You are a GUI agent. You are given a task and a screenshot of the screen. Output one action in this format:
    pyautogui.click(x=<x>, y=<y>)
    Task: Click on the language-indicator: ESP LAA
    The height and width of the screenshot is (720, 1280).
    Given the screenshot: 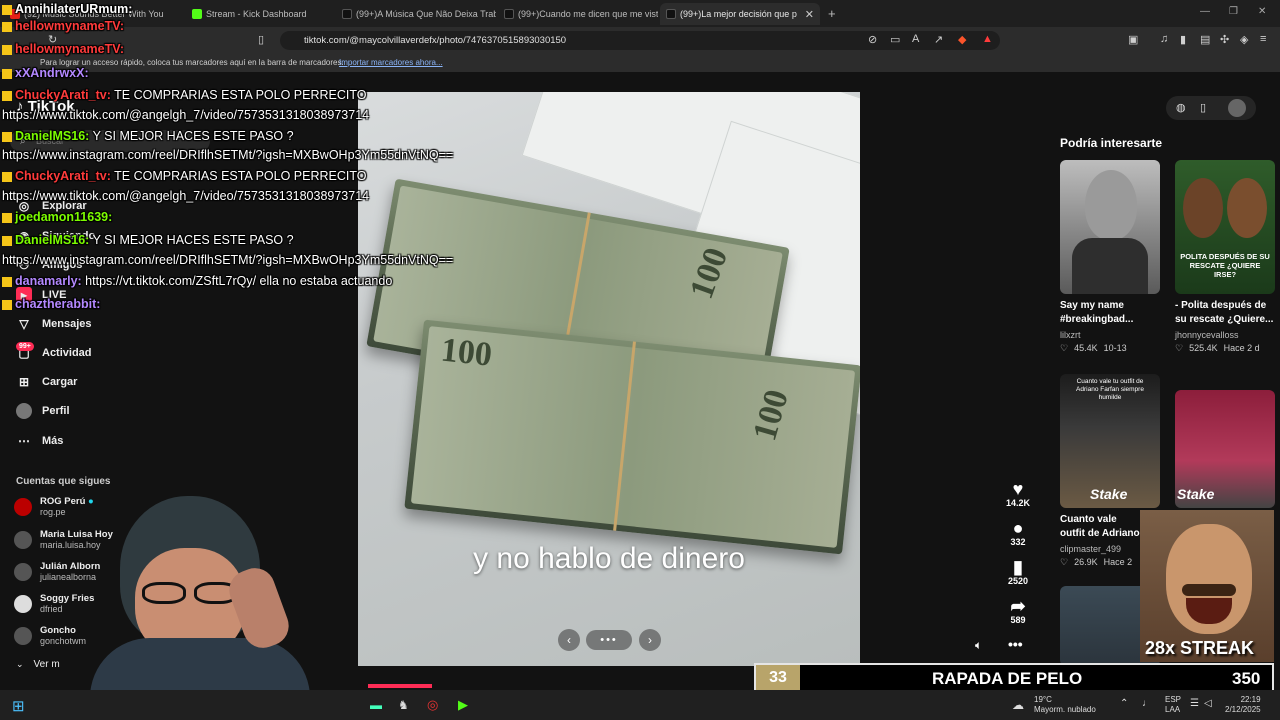 What is the action you would take?
    pyautogui.click(x=1173, y=705)
    